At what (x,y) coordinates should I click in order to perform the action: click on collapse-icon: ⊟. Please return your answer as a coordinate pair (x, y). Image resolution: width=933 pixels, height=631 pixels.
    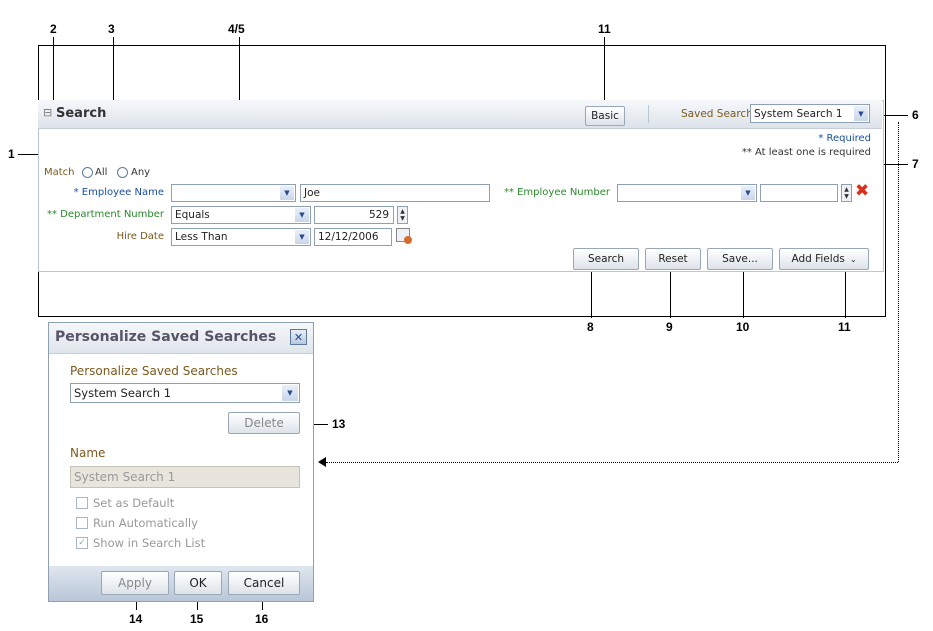
    Looking at the image, I should click on (47, 112).